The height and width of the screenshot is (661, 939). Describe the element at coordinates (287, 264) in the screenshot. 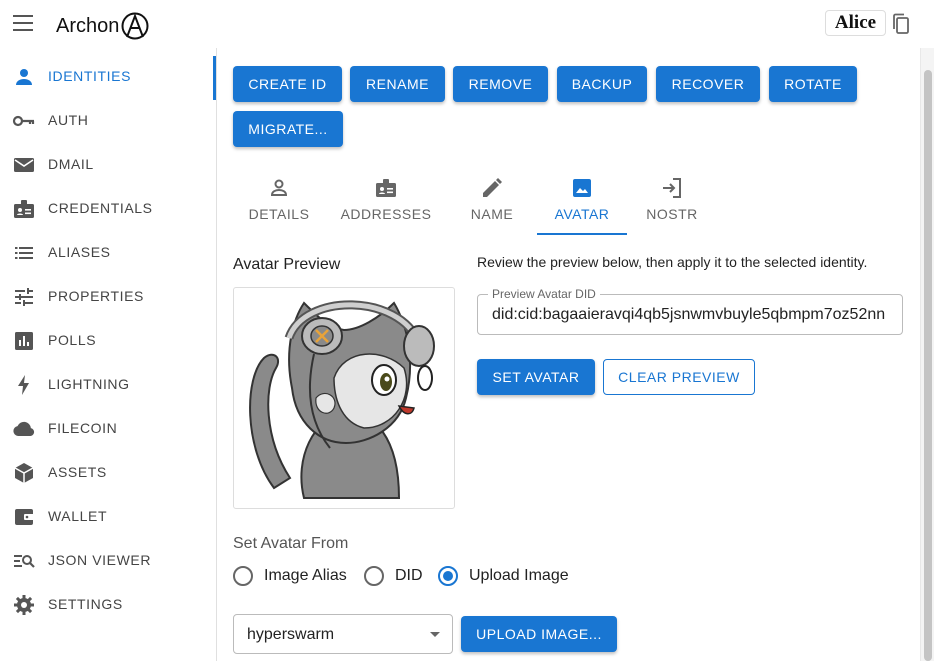

I see `avatar-preview-title: Avatar Preview` at that location.